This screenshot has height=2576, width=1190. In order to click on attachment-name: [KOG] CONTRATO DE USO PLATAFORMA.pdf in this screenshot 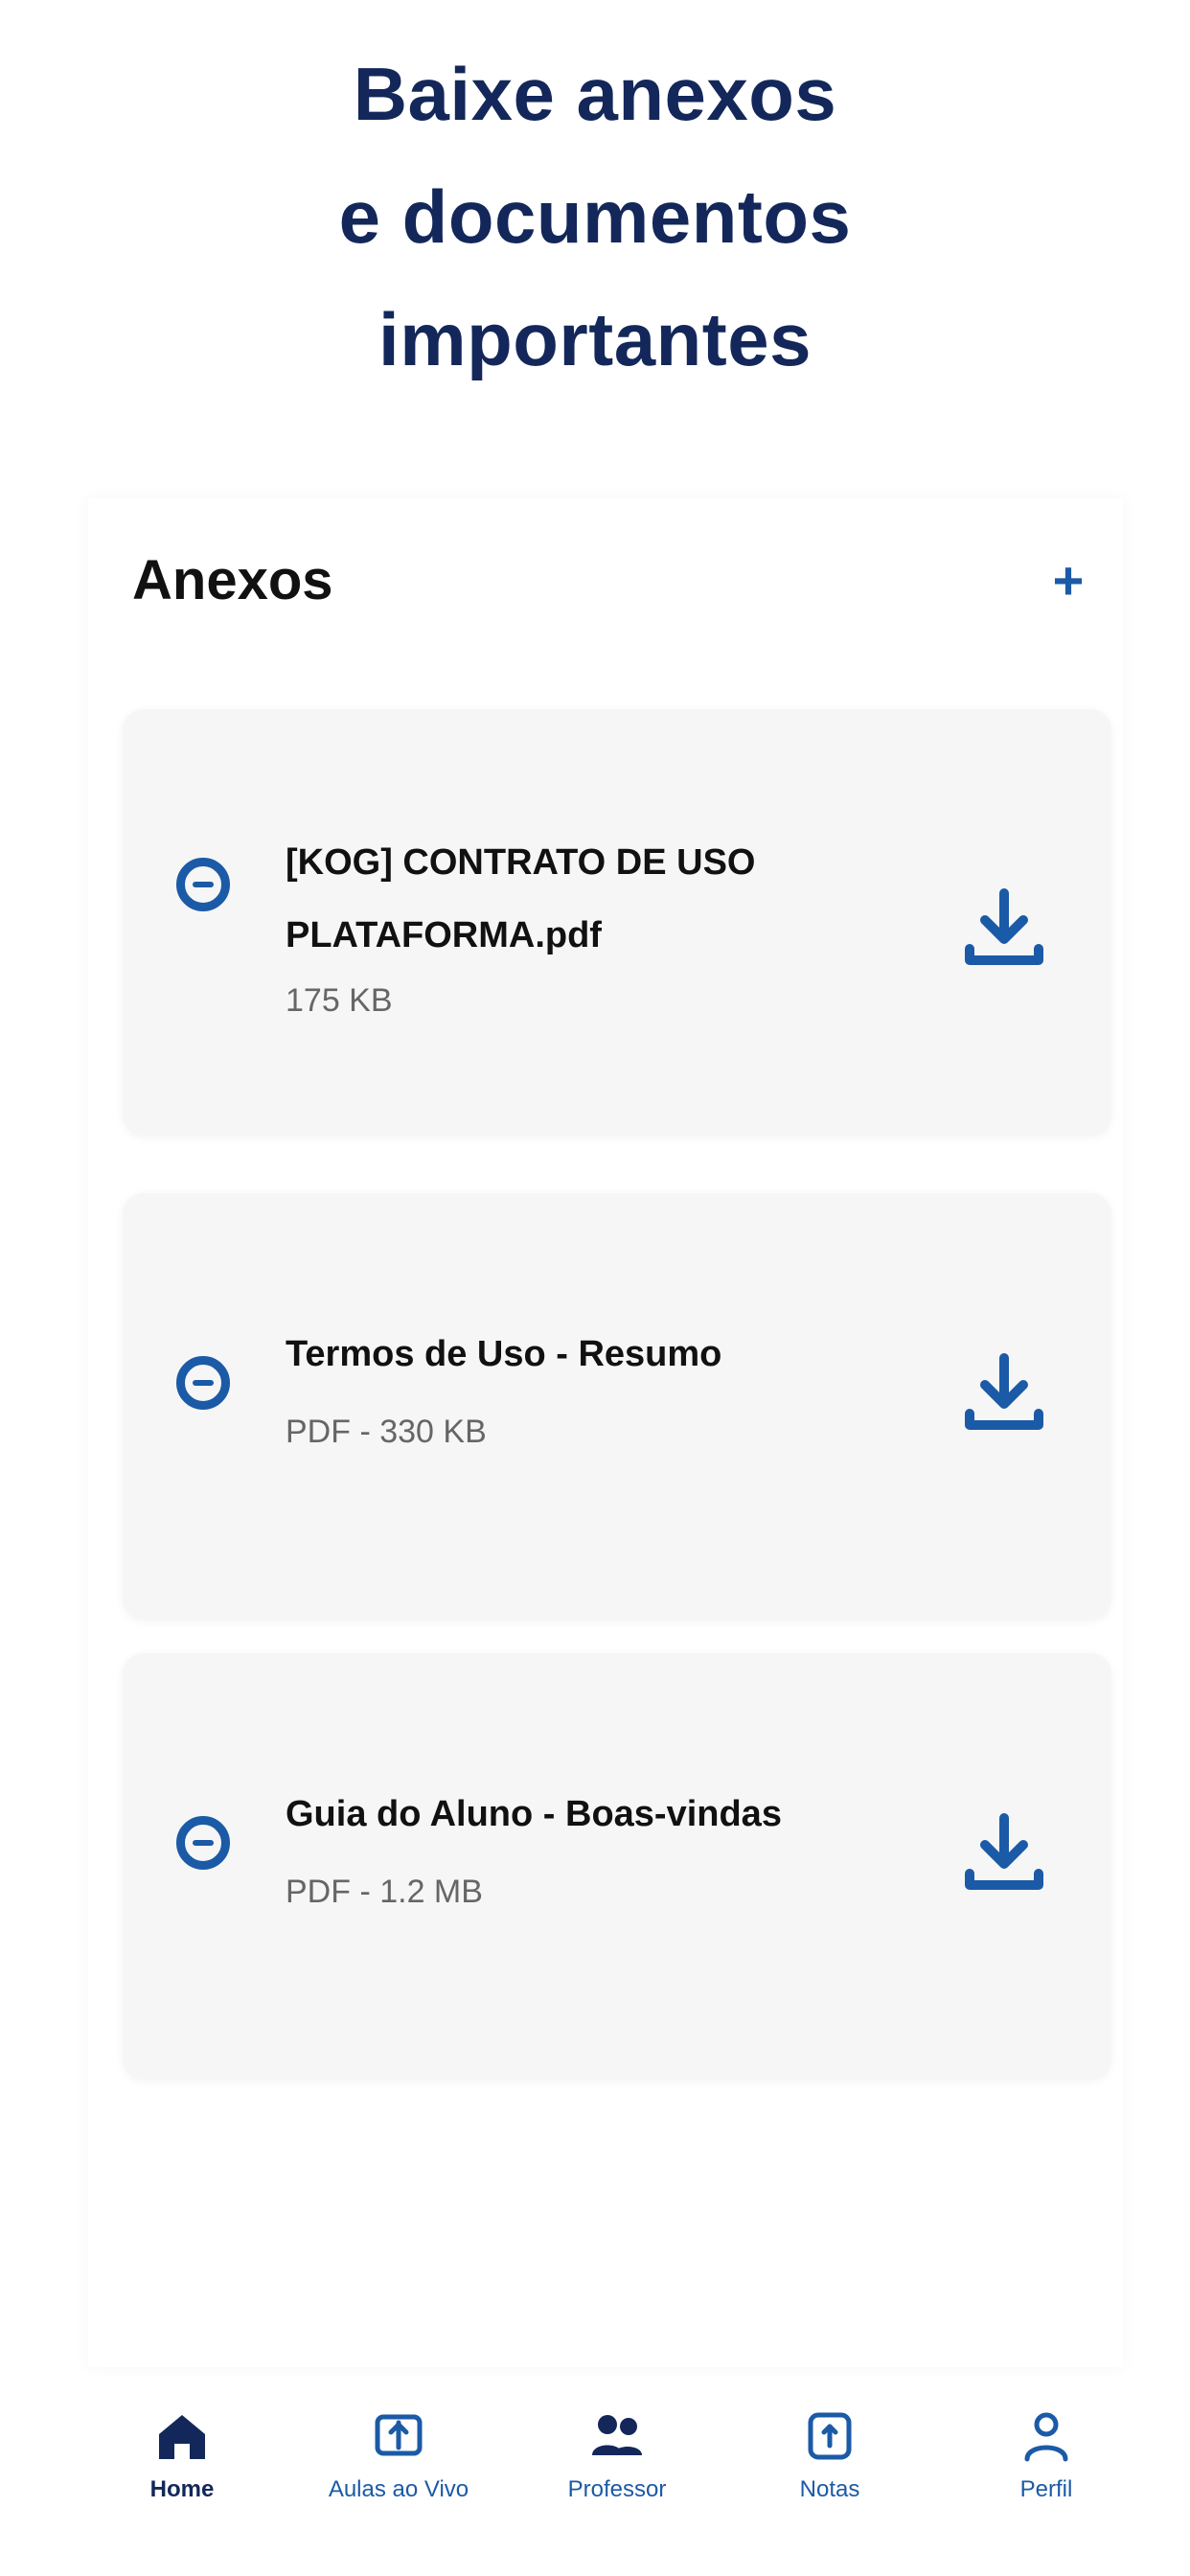, I will do `click(521, 899)`.